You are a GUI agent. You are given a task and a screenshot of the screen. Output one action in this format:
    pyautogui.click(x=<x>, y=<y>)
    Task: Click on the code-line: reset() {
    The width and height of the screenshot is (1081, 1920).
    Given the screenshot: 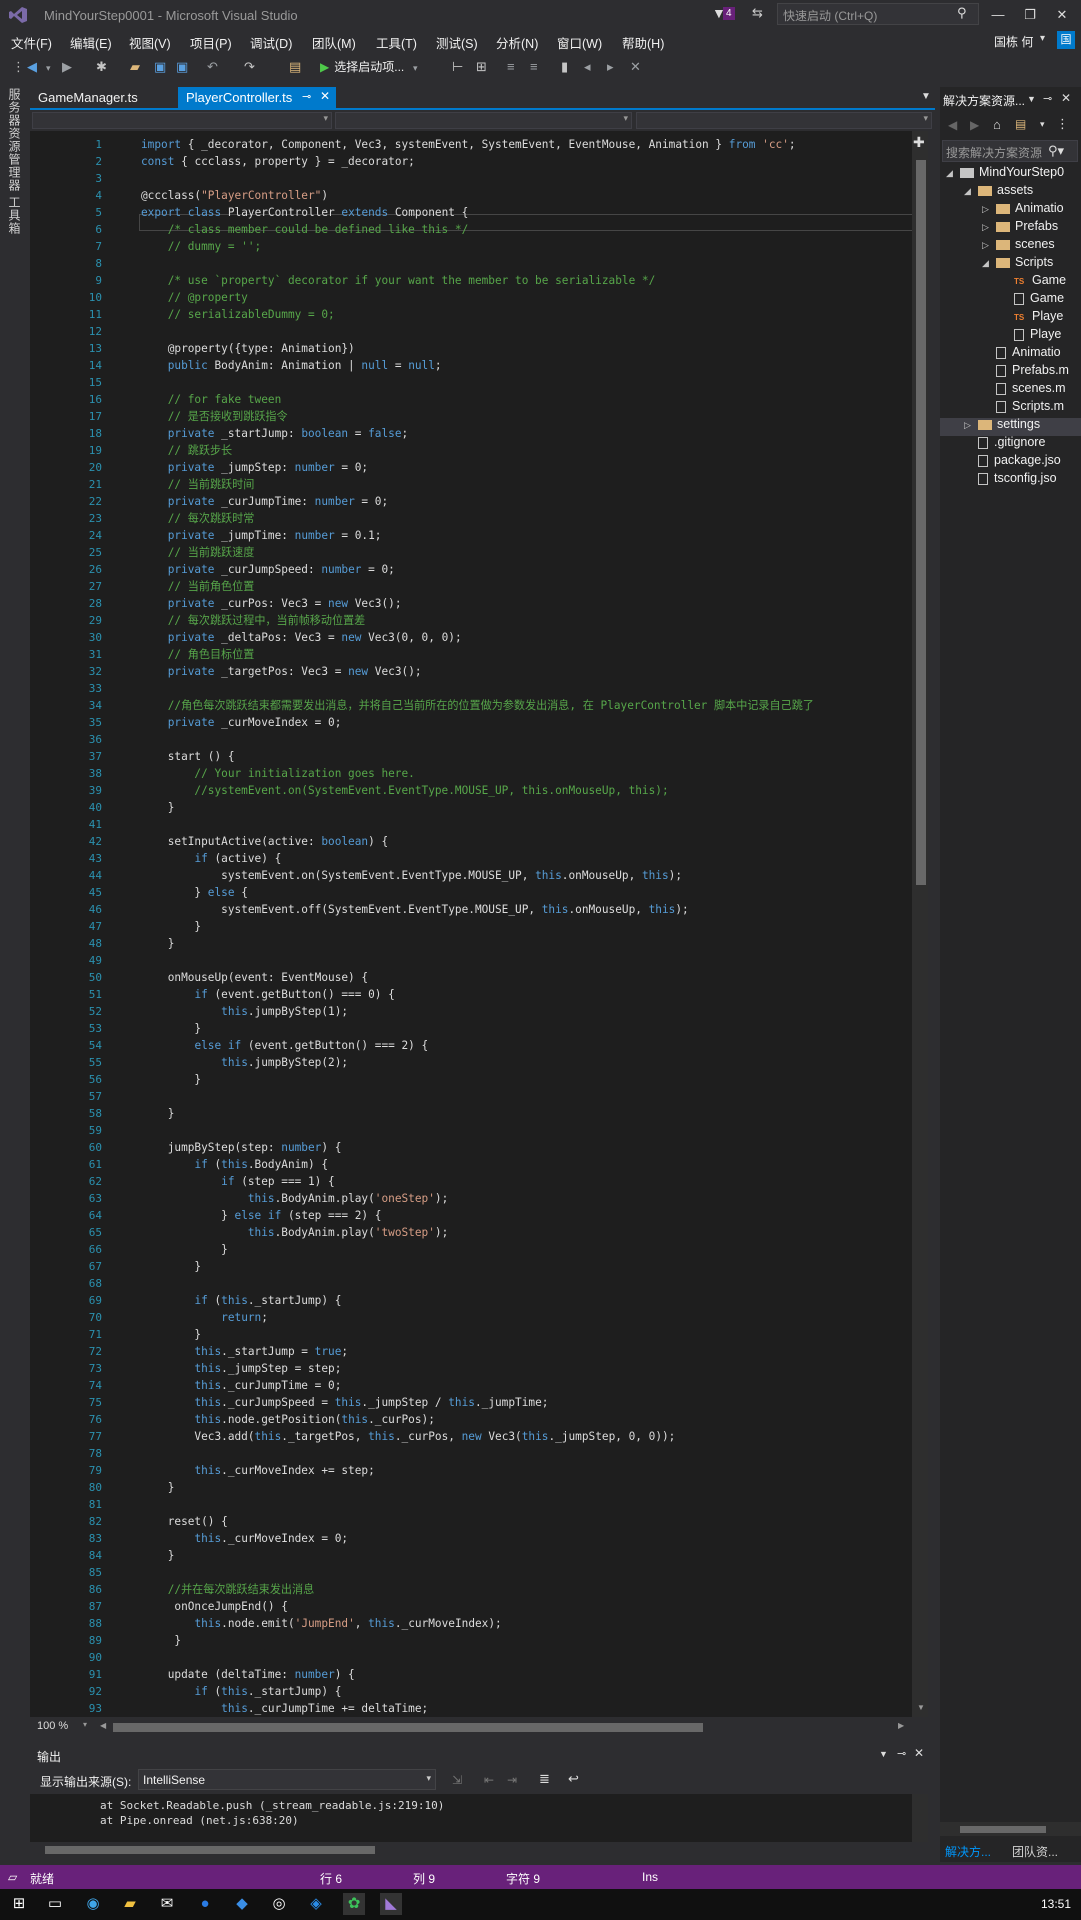 What is the action you would take?
    pyautogui.click(x=184, y=1521)
    